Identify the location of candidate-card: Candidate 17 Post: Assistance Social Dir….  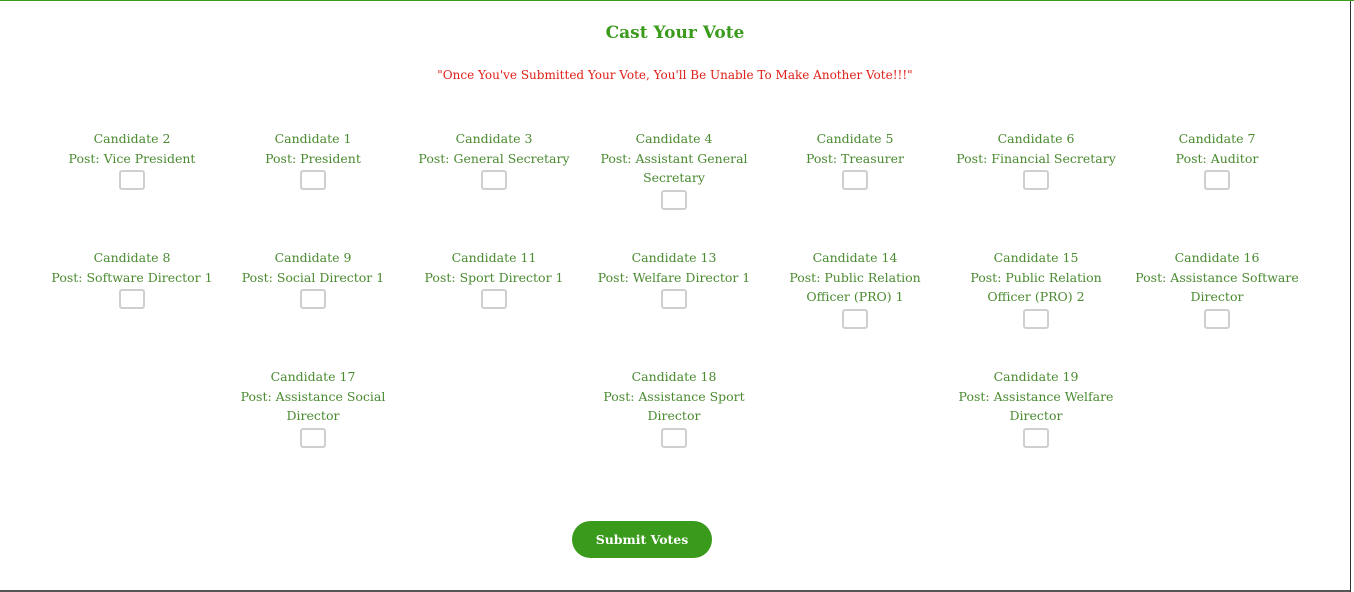
(313, 407).